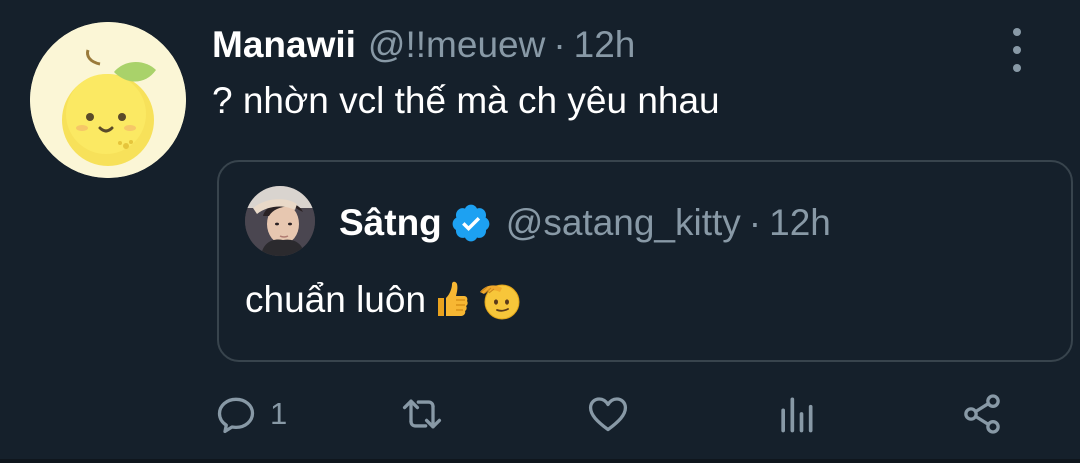  I want to click on quoted-author-name: Sâtng, so click(390, 223).